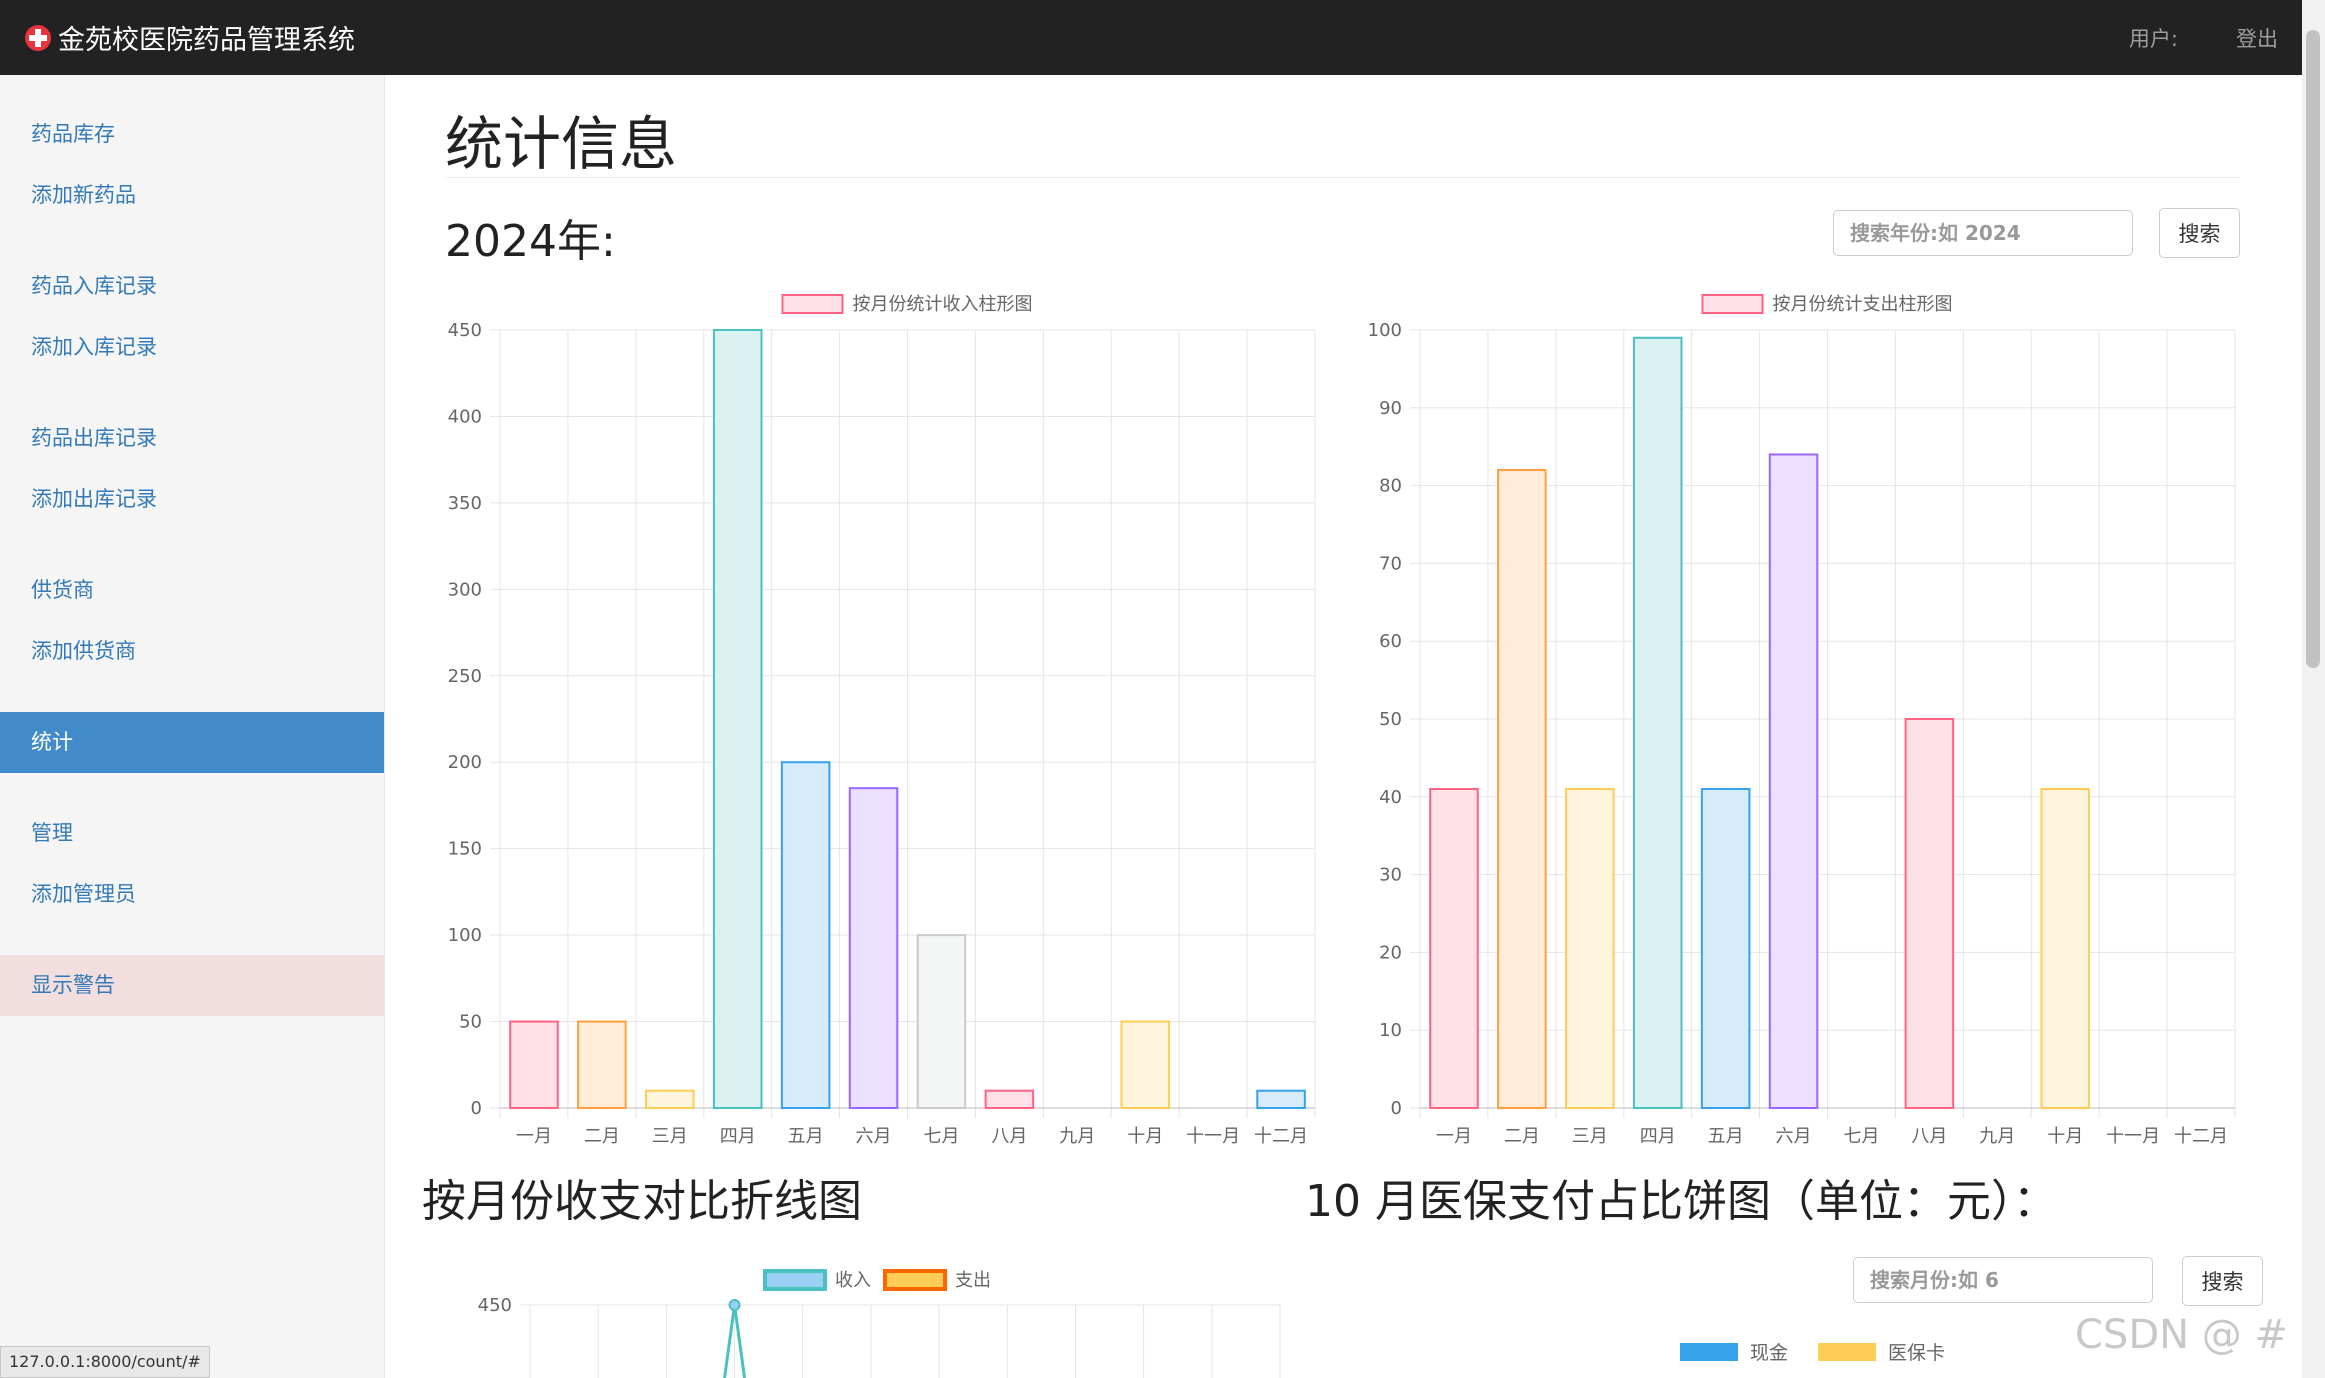 This screenshot has height=1378, width=2325. I want to click on line-legend-item-支出: 支出, so click(937, 1280).